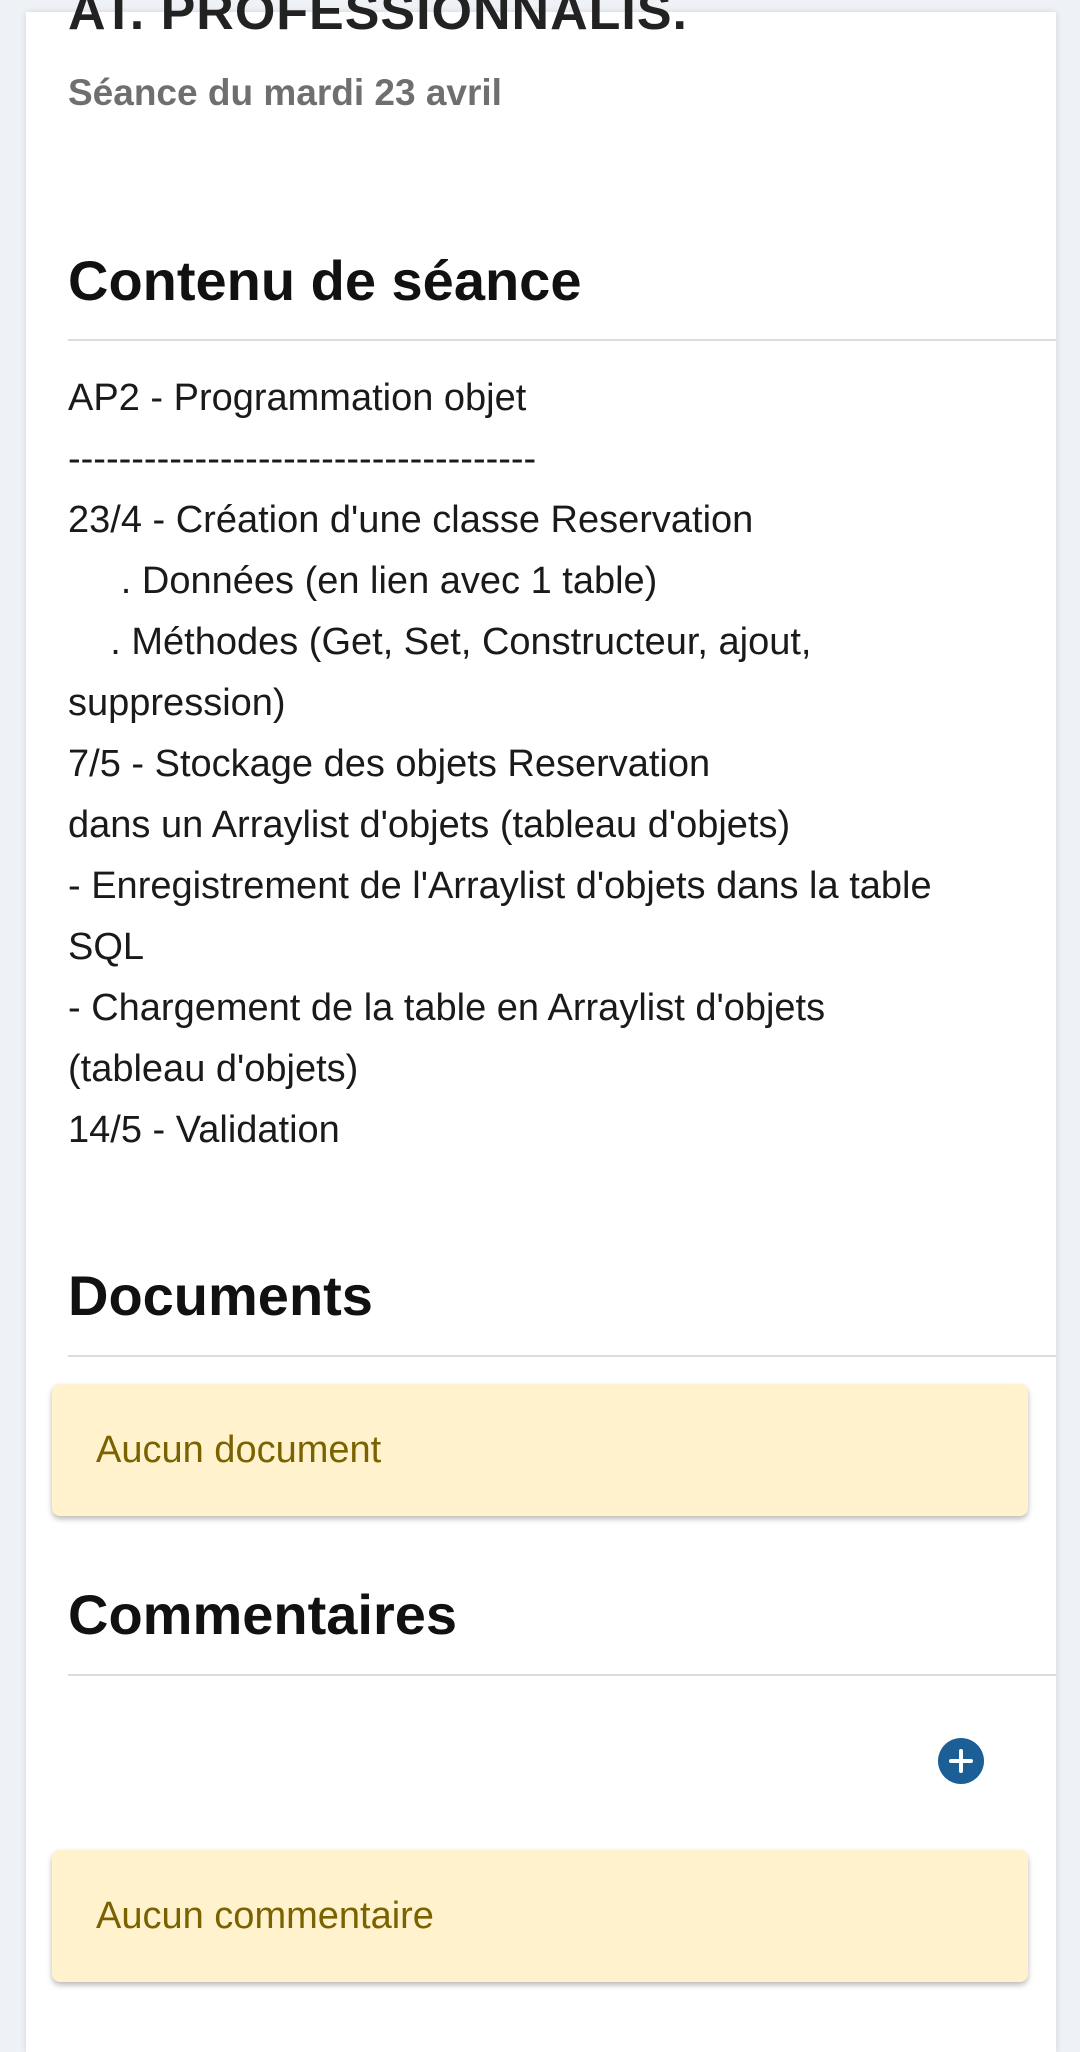  I want to click on comments-divider, so click(562, 1675).